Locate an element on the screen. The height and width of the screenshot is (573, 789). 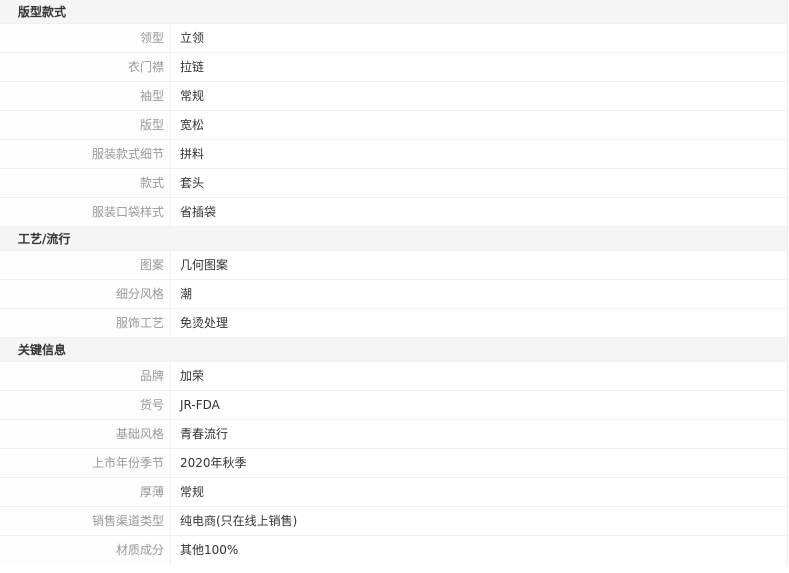
attr-value: 拉链 is located at coordinates (192, 67).